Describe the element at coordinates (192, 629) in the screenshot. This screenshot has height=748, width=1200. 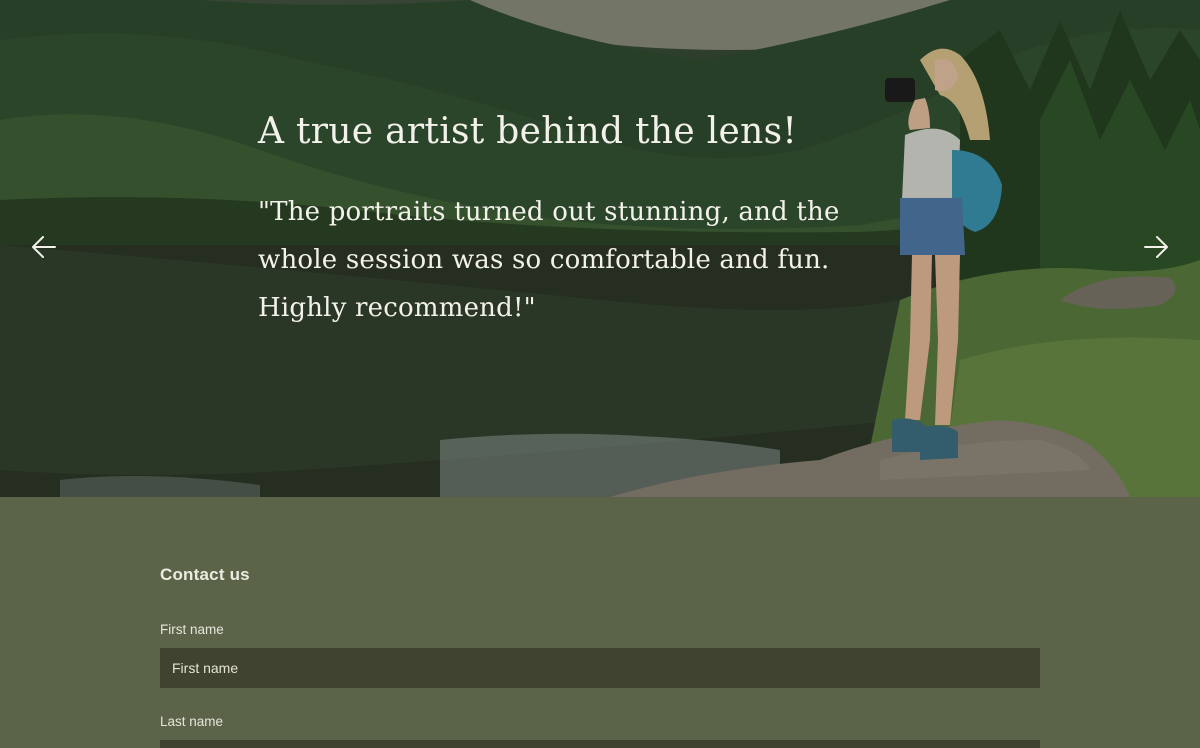
I see `first-name-label: First name` at that location.